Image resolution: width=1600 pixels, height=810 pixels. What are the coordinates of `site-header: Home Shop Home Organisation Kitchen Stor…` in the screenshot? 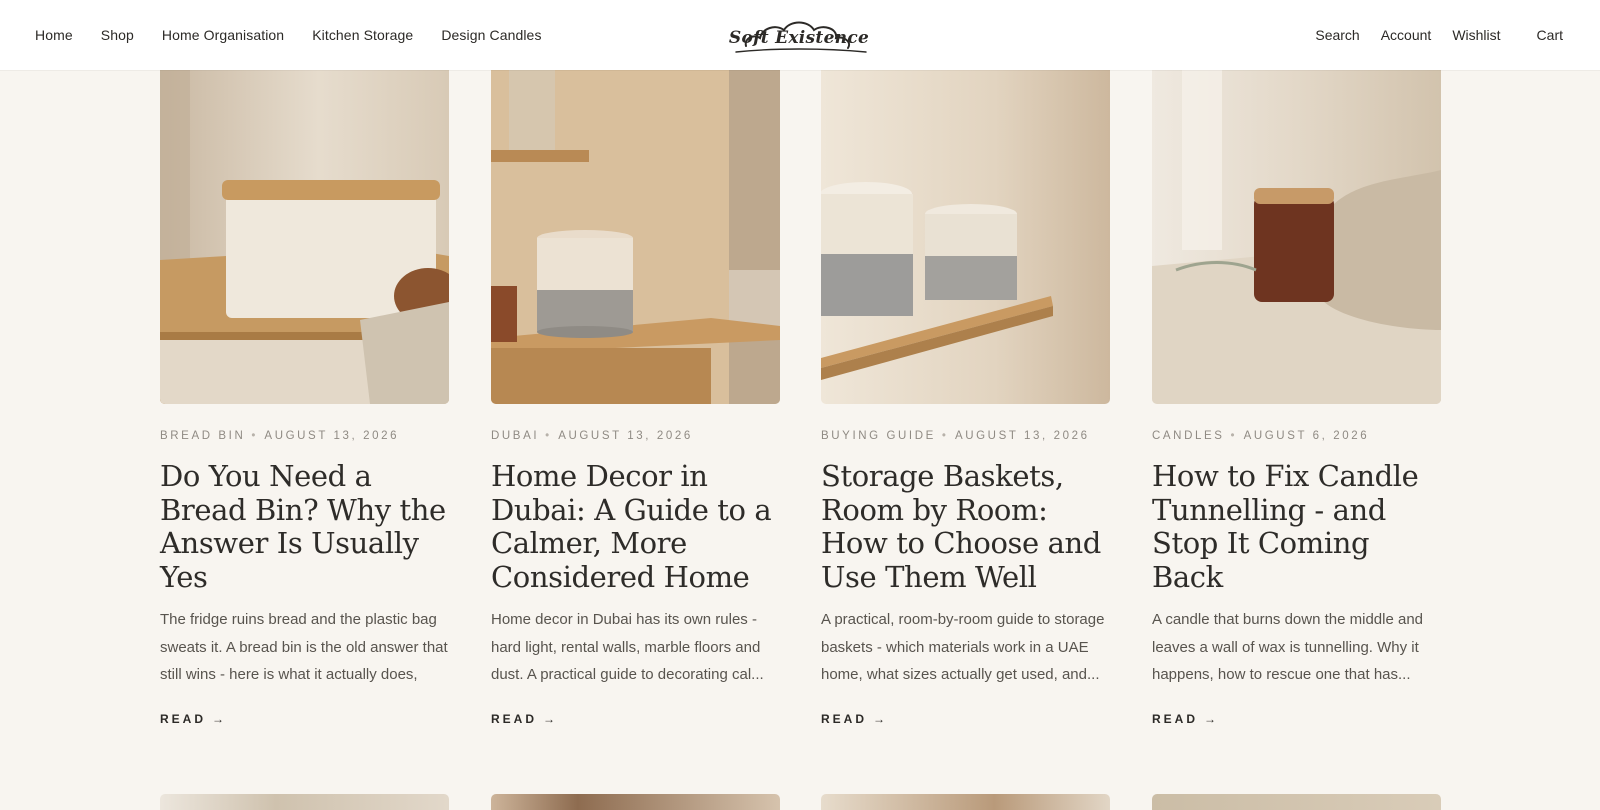 It's located at (800, 35).